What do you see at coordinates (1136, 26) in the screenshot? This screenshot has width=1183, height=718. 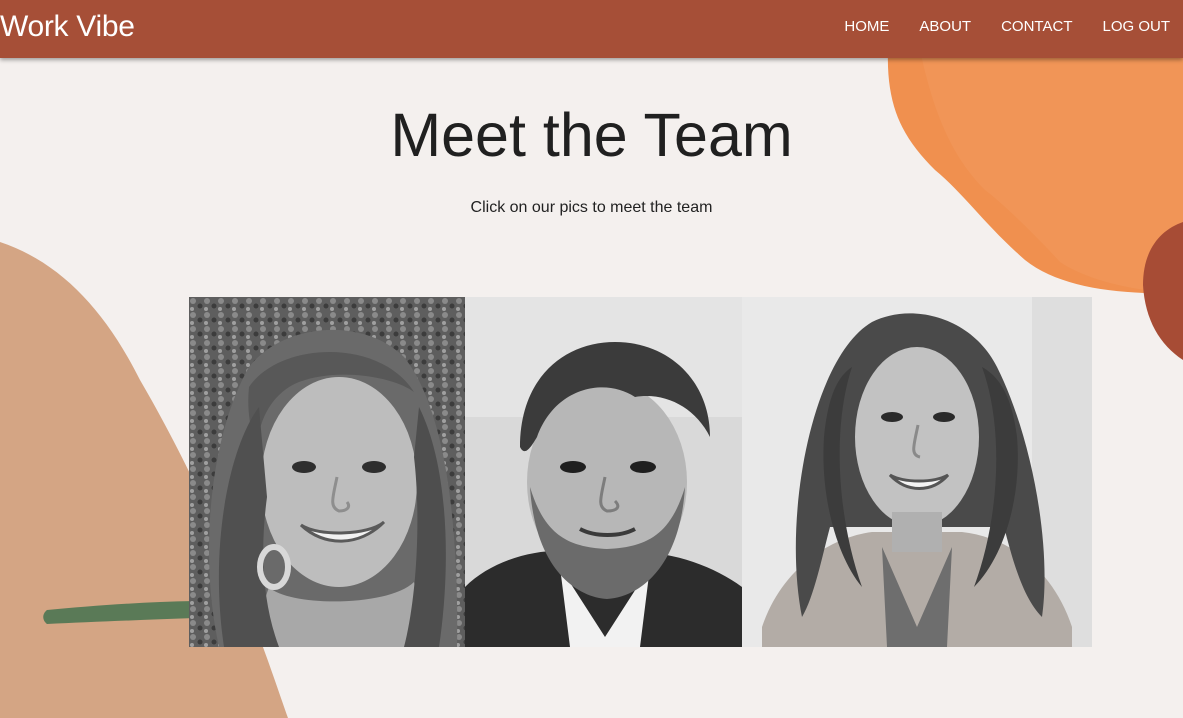 I see `nav-link-log-out: LOG OUT` at bounding box center [1136, 26].